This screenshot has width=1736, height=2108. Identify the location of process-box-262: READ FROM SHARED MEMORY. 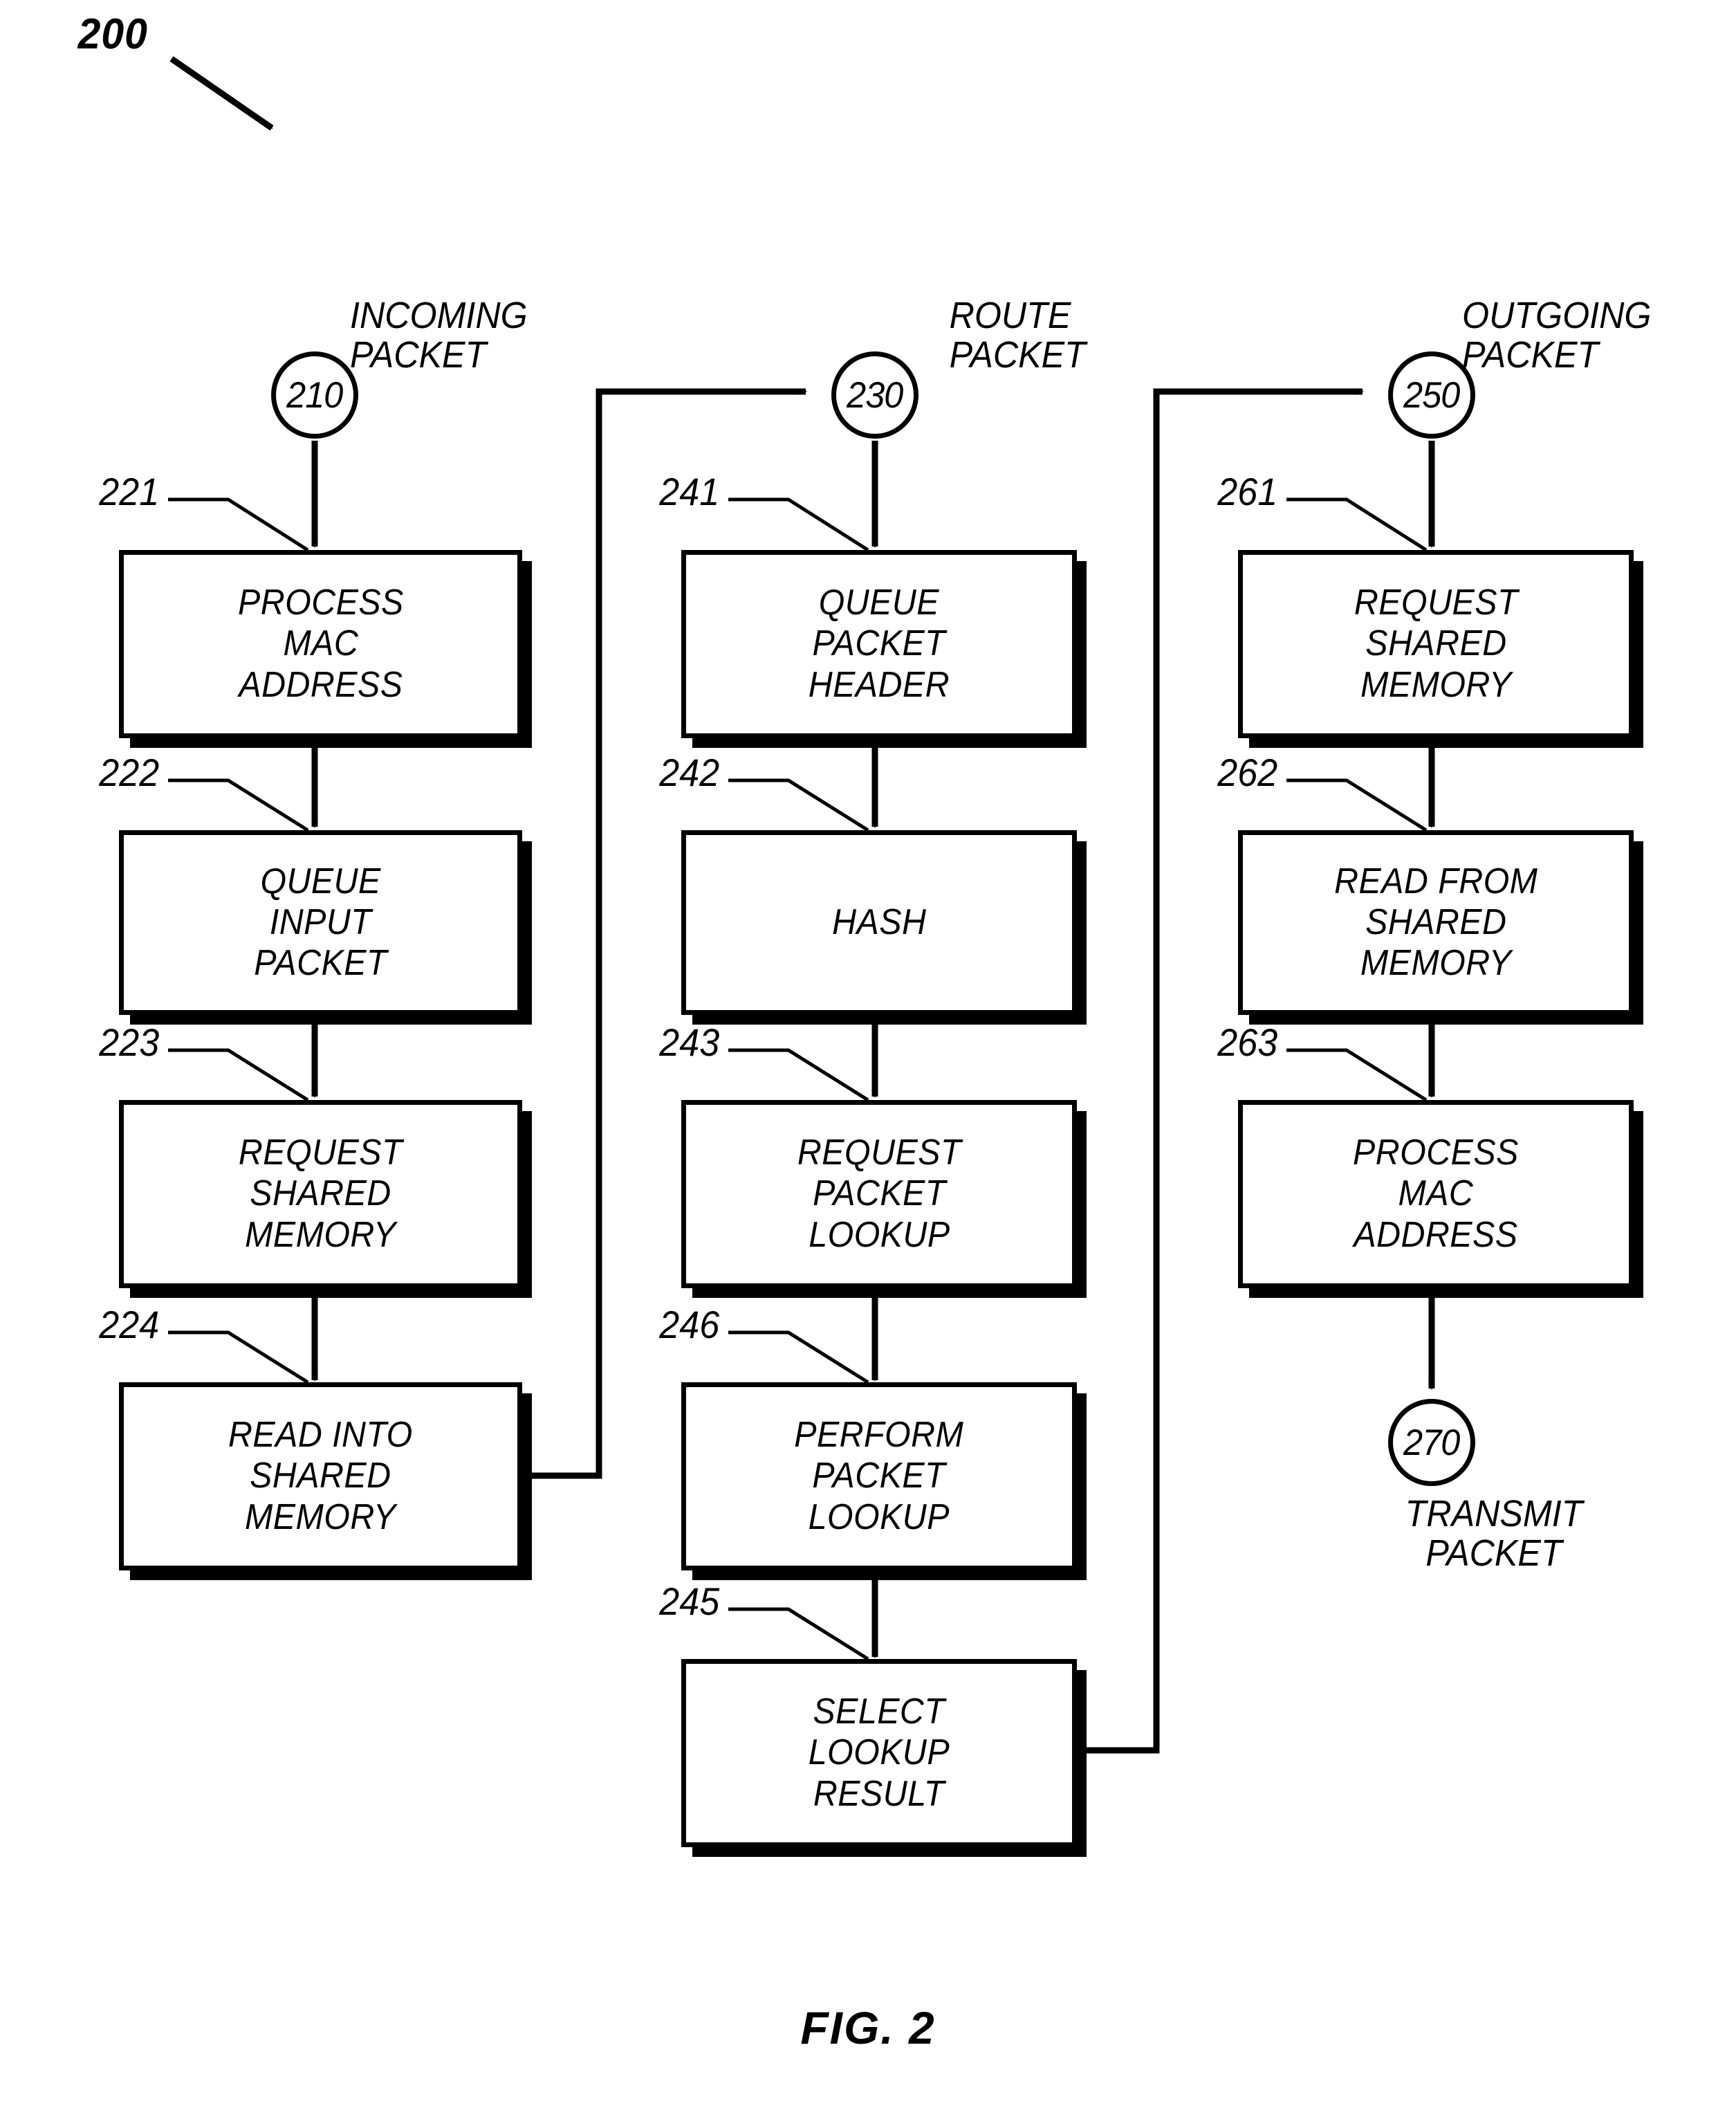
(1436, 923).